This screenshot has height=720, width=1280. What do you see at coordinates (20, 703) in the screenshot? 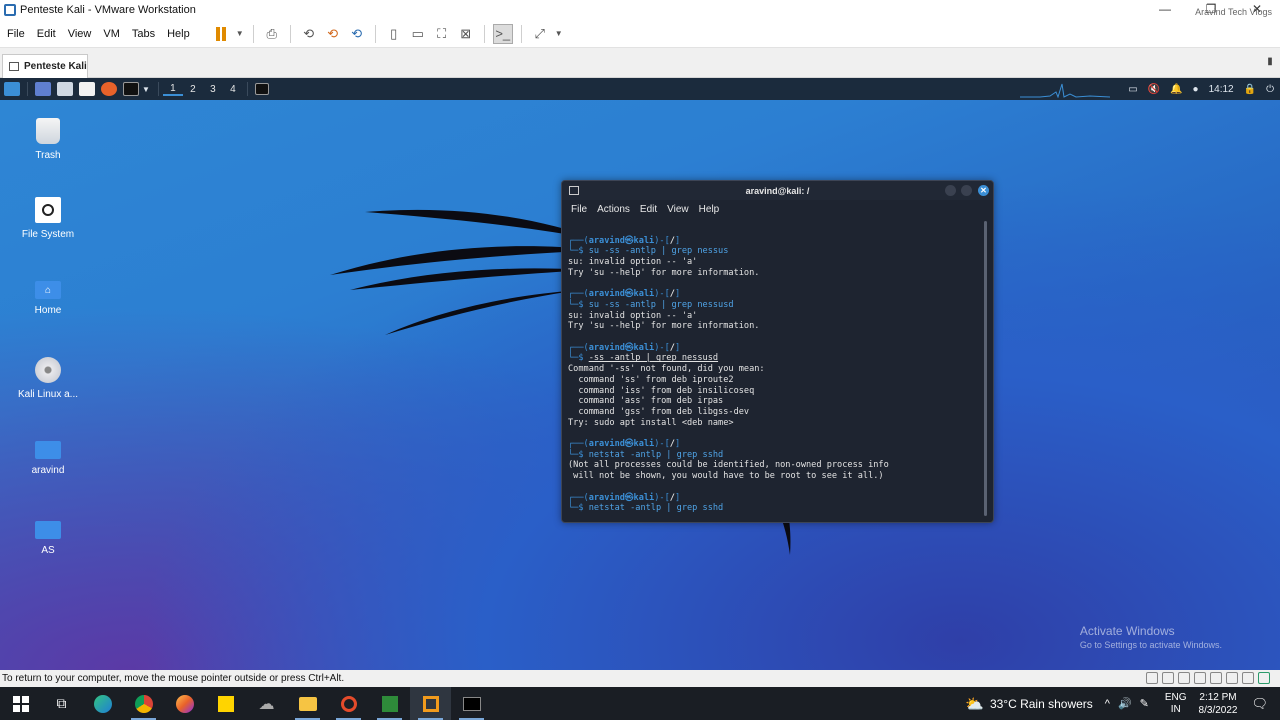
I see `start-button` at bounding box center [20, 703].